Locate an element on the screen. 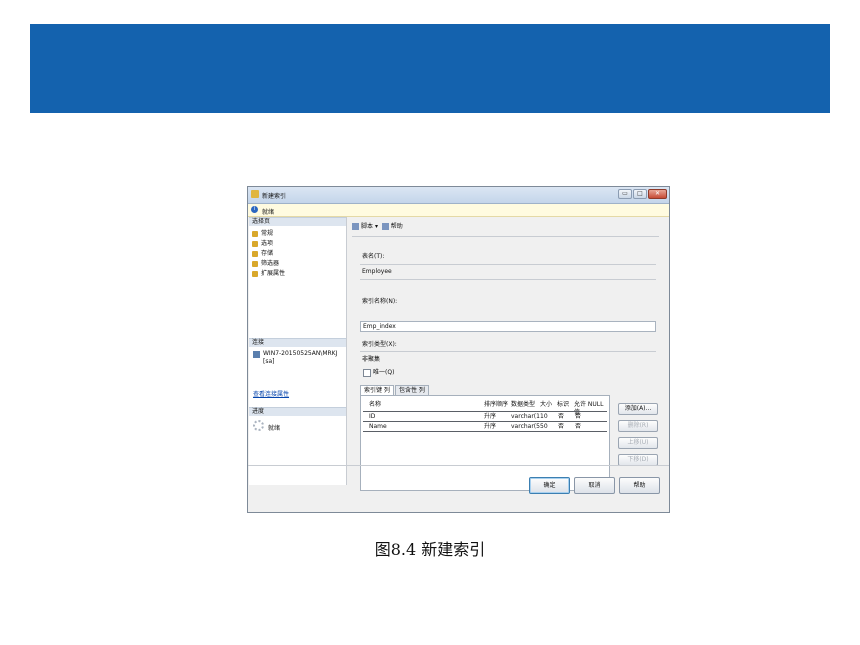  script-button: 脚本 ▾ is located at coordinates (365, 226).